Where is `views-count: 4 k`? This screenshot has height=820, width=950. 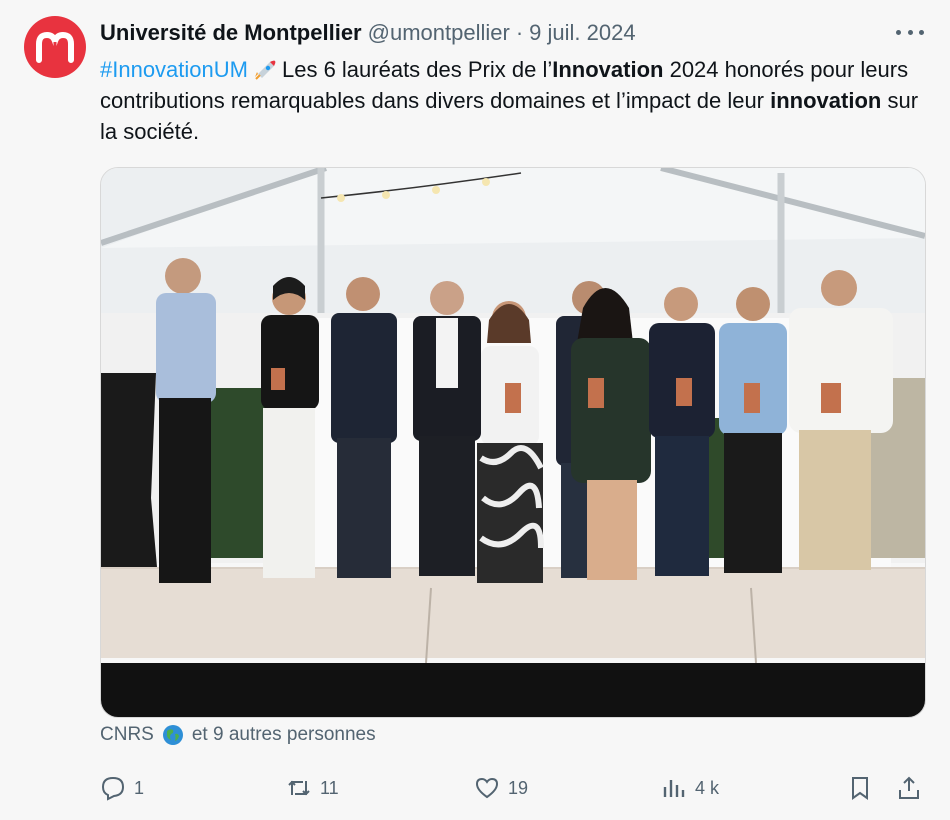 views-count: 4 k is located at coordinates (707, 787).